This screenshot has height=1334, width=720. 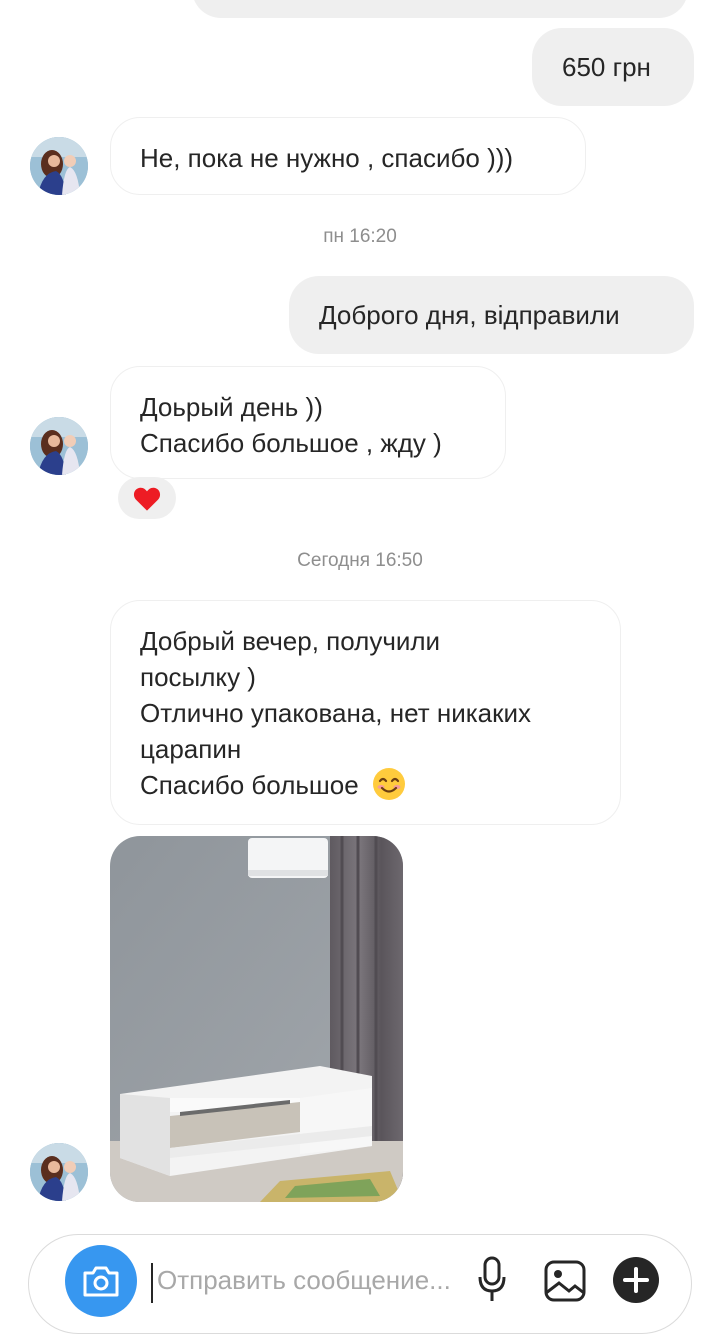 I want to click on message-text-line-1: Добрый вечер, получили, so click(x=290, y=641).